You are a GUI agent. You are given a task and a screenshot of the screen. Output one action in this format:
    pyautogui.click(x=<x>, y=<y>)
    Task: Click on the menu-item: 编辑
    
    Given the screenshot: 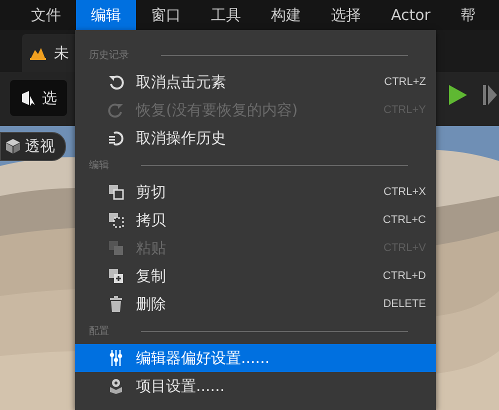 What is the action you would take?
    pyautogui.click(x=106, y=15)
    